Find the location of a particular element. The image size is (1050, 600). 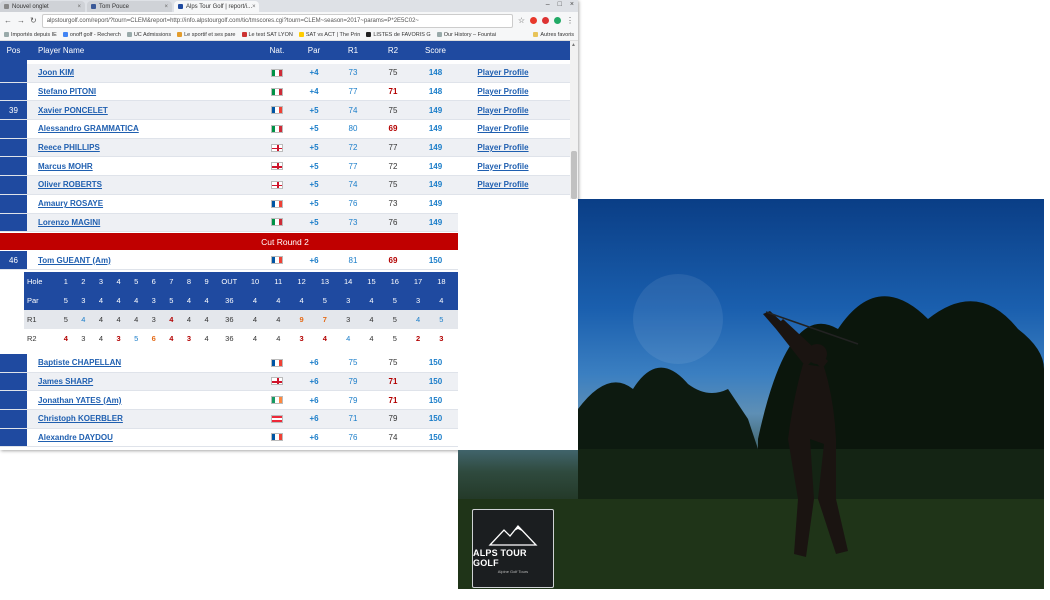

player-name-link: Reece PHILLIPS is located at coordinates (143, 147).